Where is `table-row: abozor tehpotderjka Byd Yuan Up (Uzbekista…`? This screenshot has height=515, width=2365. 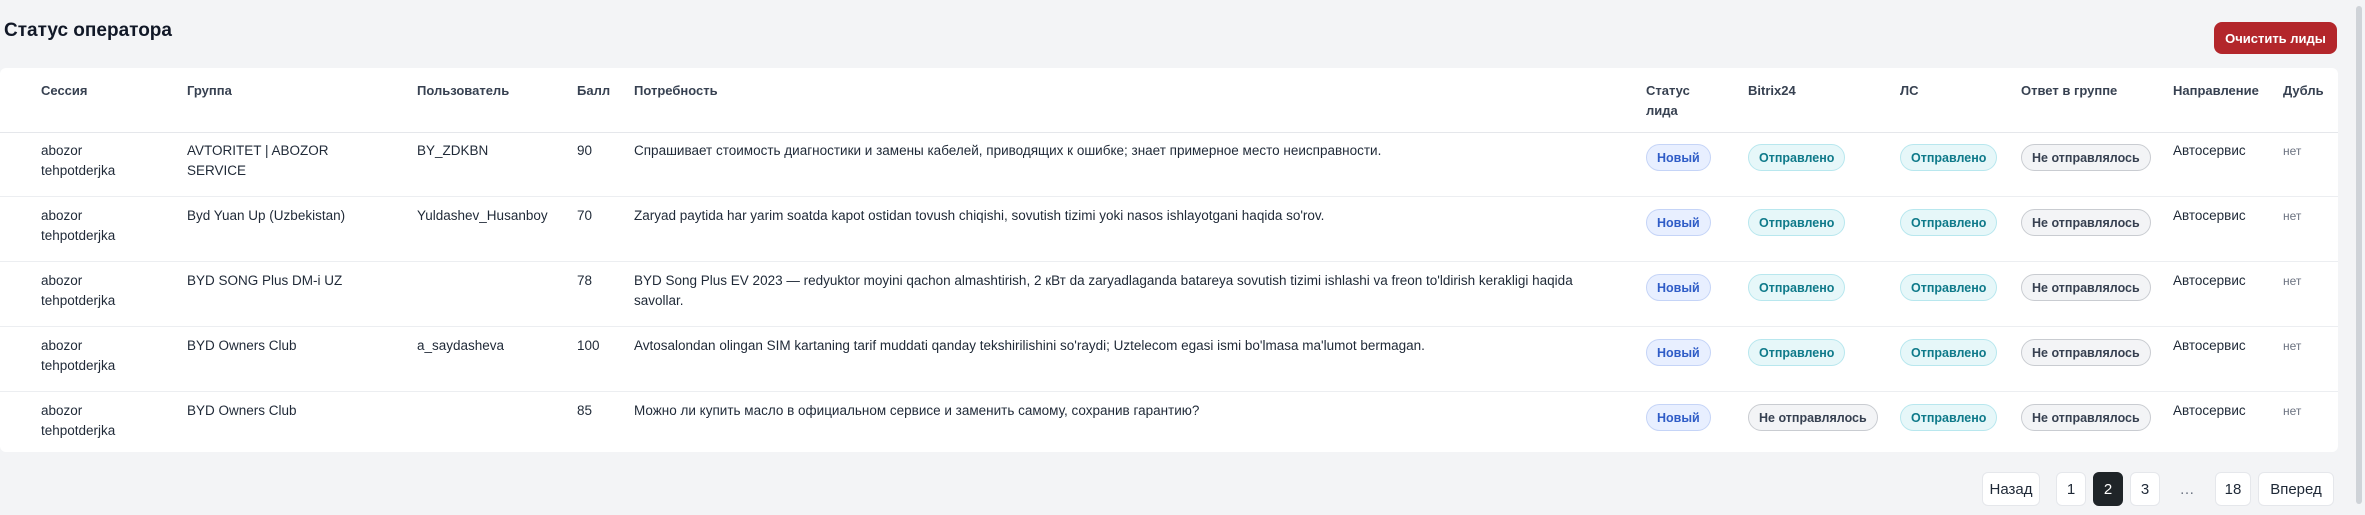
table-row: abozor tehpotderjka Byd Yuan Up (Uzbekista… is located at coordinates (1169, 229).